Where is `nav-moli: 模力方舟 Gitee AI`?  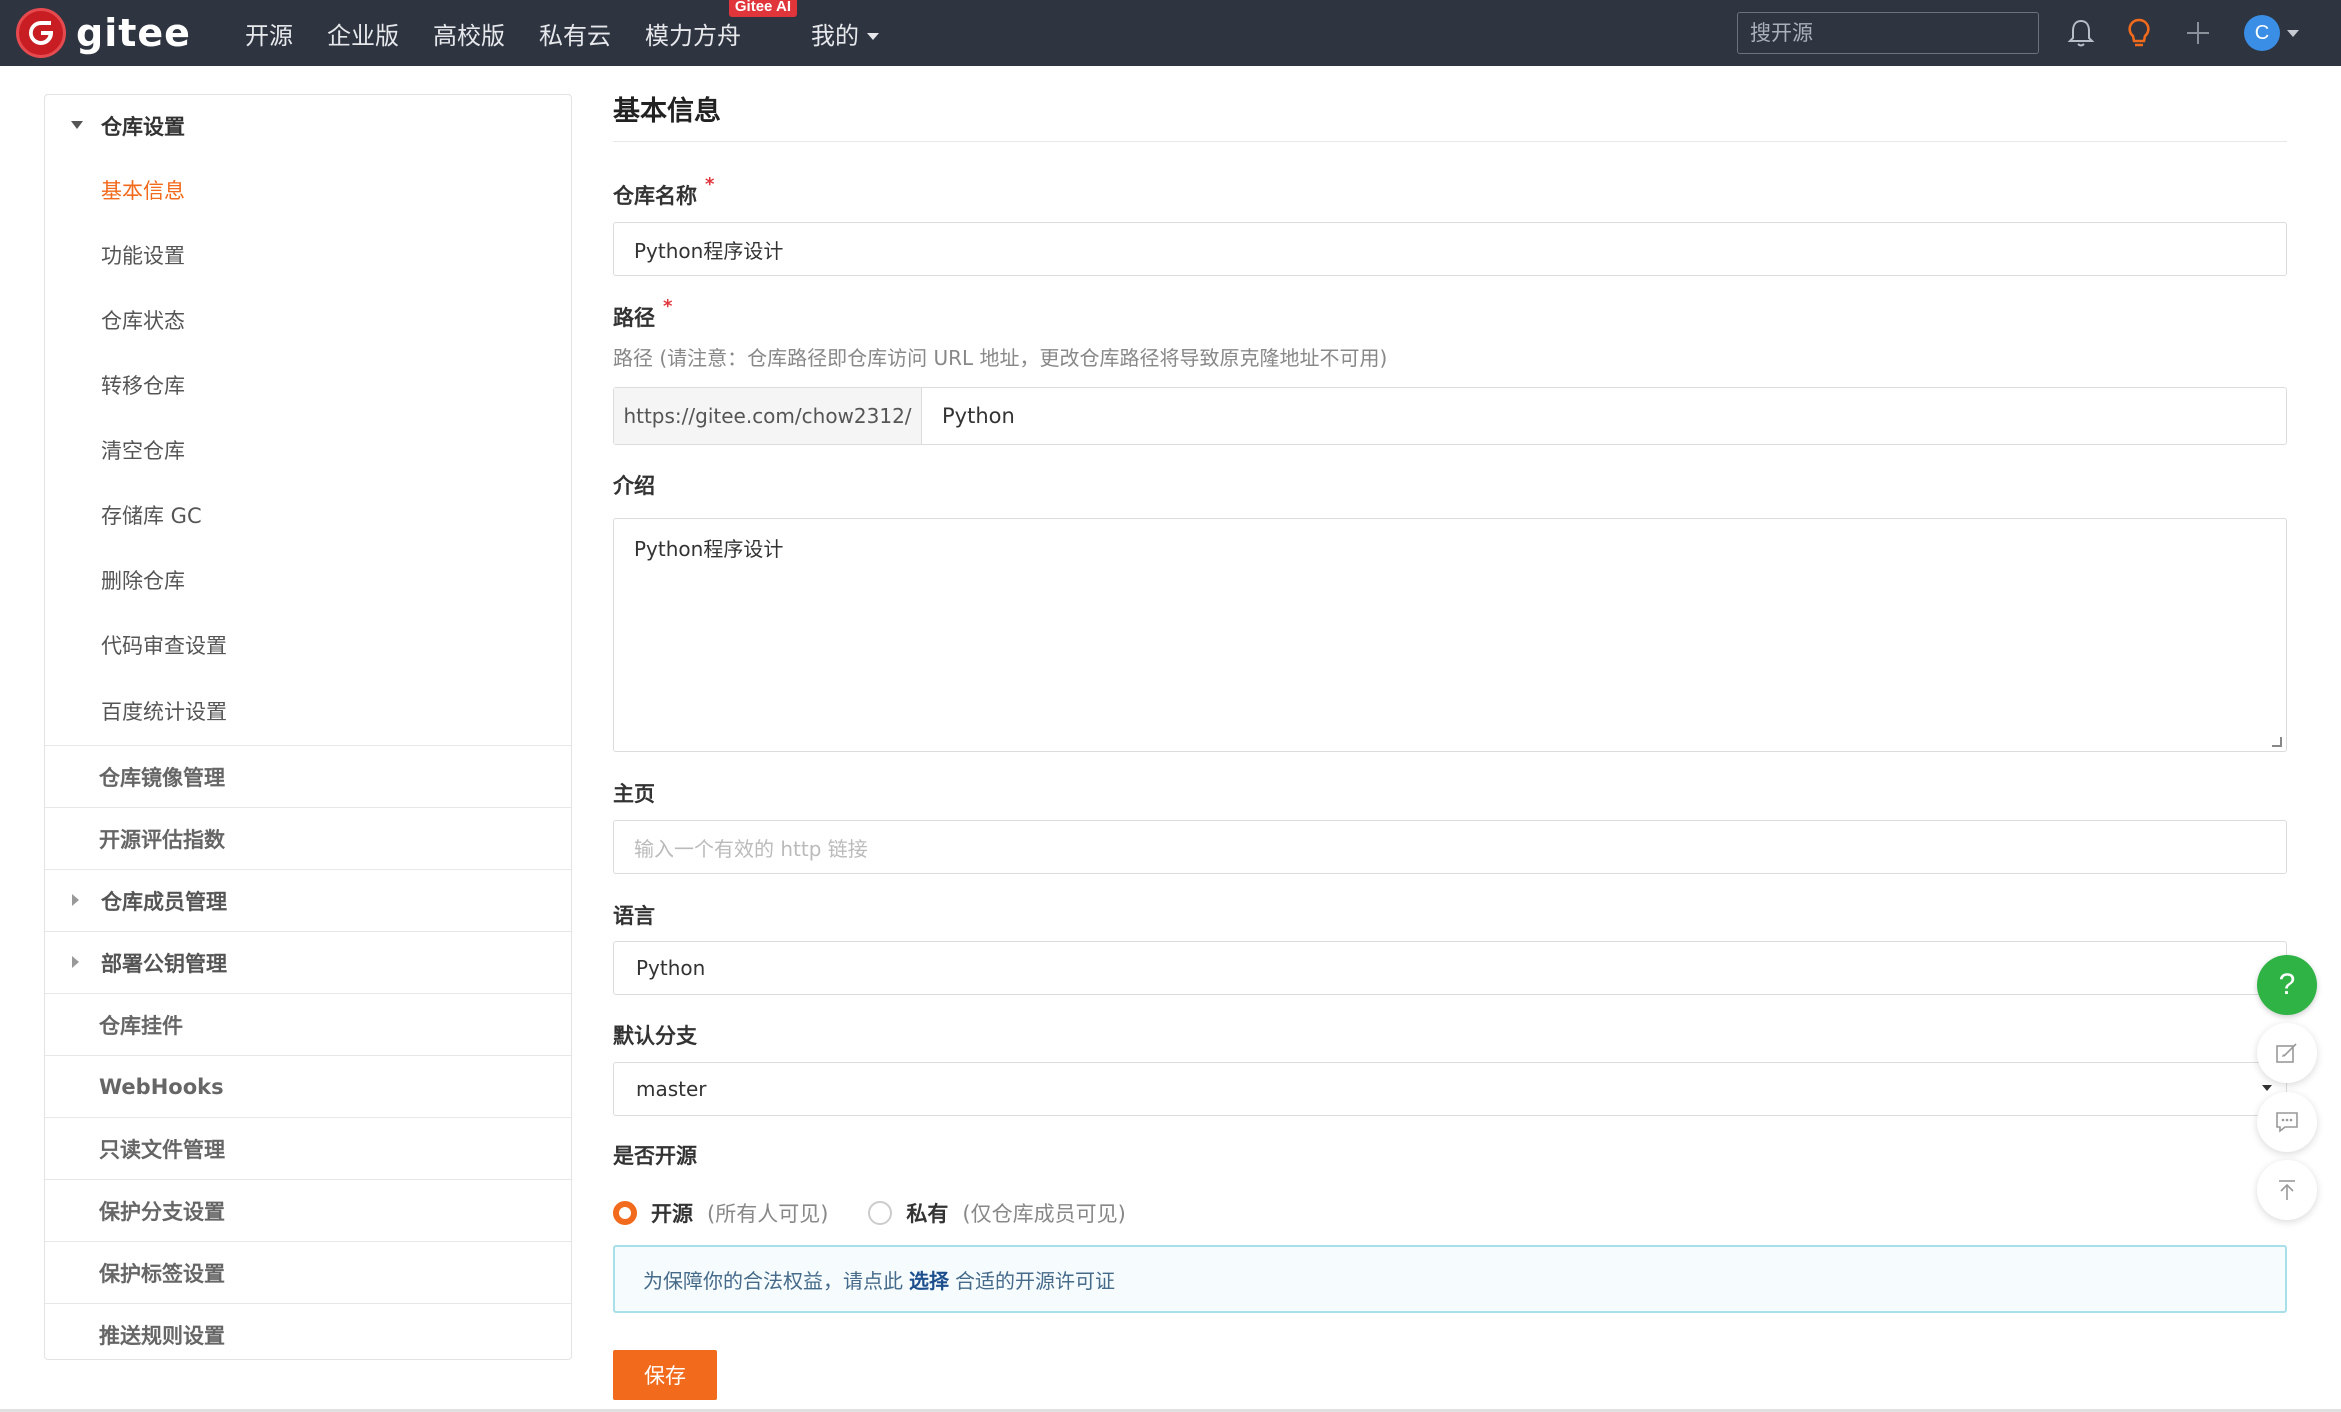 nav-moli: 模力方舟 Gitee AI is located at coordinates (721, 25).